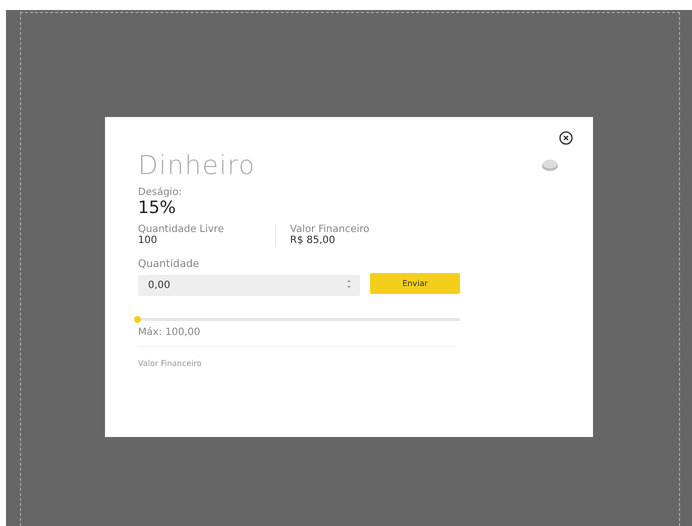  Describe the element at coordinates (566, 138) in the screenshot. I see `close-icon` at that location.